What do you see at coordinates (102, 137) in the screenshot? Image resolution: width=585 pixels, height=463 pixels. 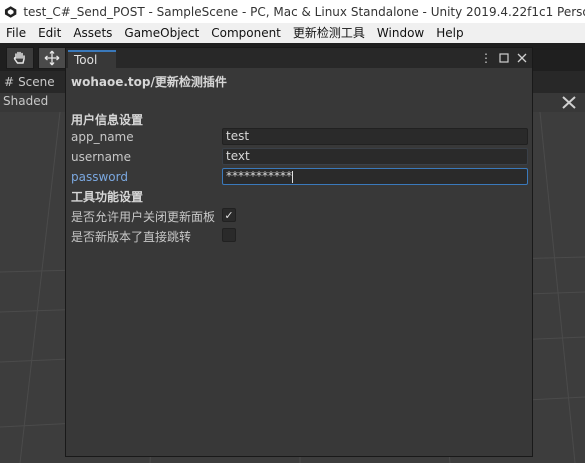 I see `app-name-label: app_name` at bounding box center [102, 137].